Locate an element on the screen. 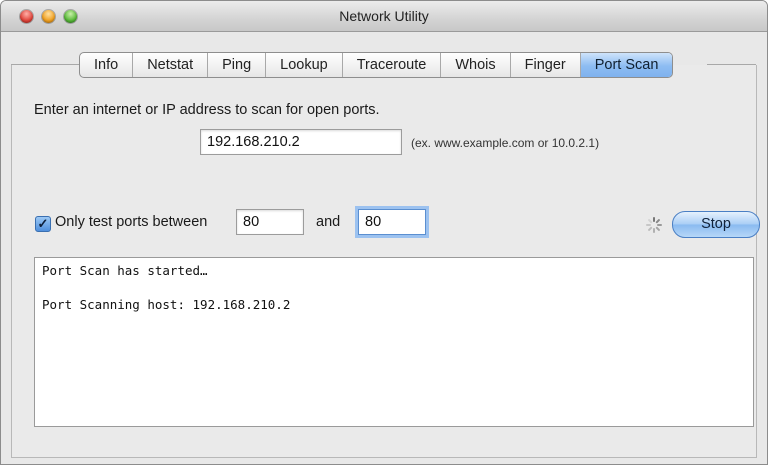 The image size is (768, 465). tab-port-scan: Port Scan is located at coordinates (626, 65).